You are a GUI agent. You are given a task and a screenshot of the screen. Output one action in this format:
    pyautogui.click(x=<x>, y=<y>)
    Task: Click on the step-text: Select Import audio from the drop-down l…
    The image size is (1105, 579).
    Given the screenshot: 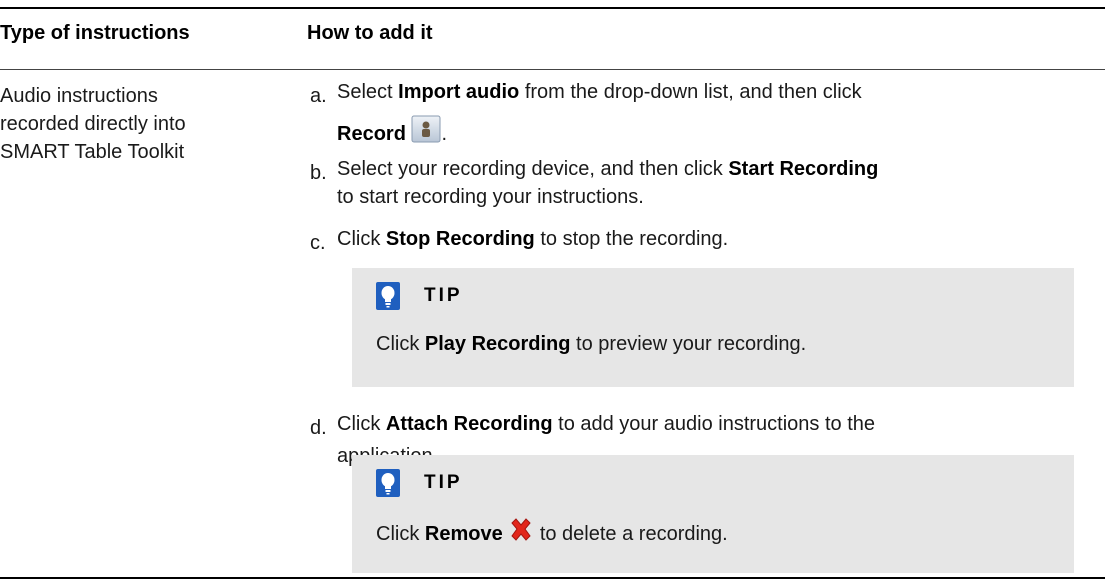 What is the action you would take?
    pyautogui.click(x=697, y=92)
    